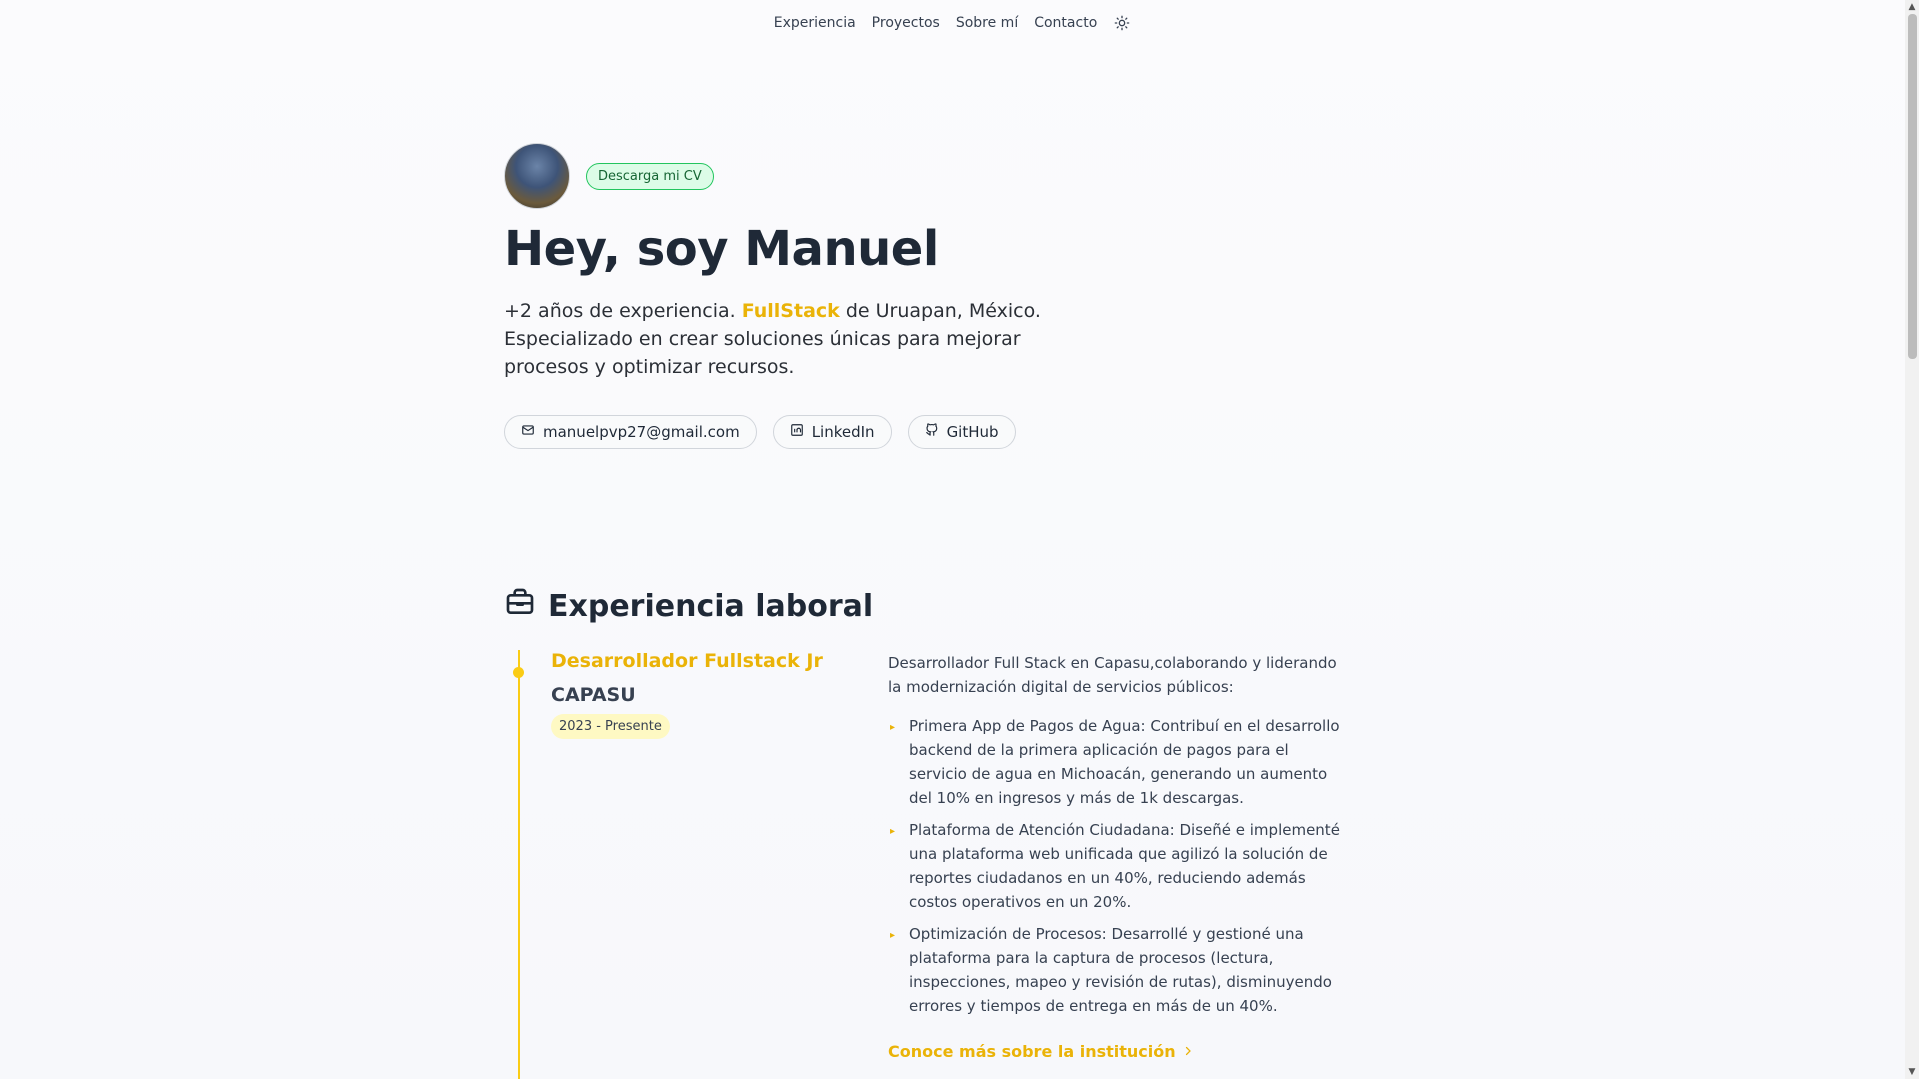 The image size is (1919, 1079). I want to click on nav-item-proyectos: Proyectos, so click(906, 23).